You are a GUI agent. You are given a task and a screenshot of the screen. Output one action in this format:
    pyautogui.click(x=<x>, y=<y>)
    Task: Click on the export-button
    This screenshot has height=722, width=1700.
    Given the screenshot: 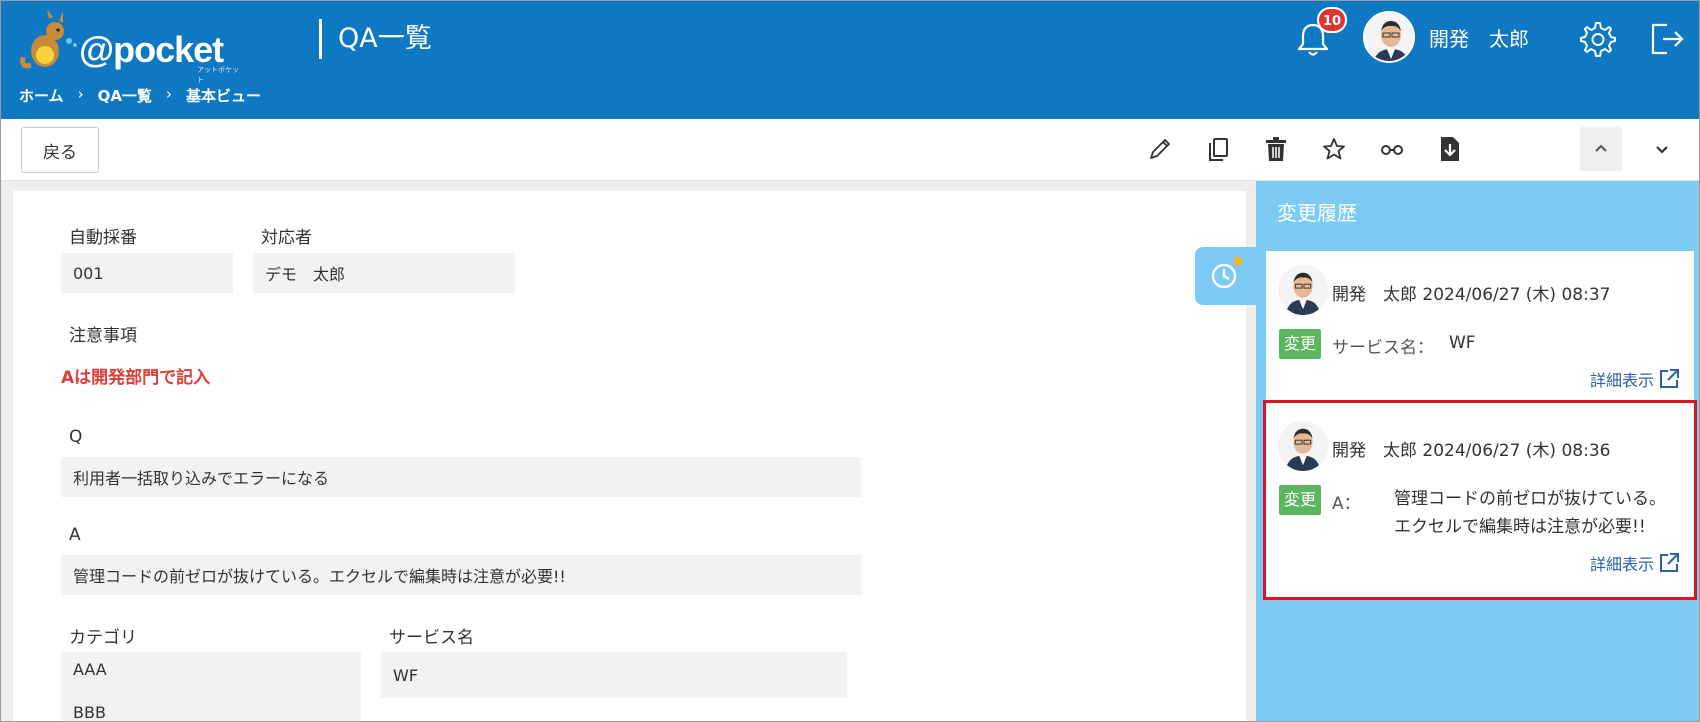 What is the action you would take?
    pyautogui.click(x=1450, y=149)
    